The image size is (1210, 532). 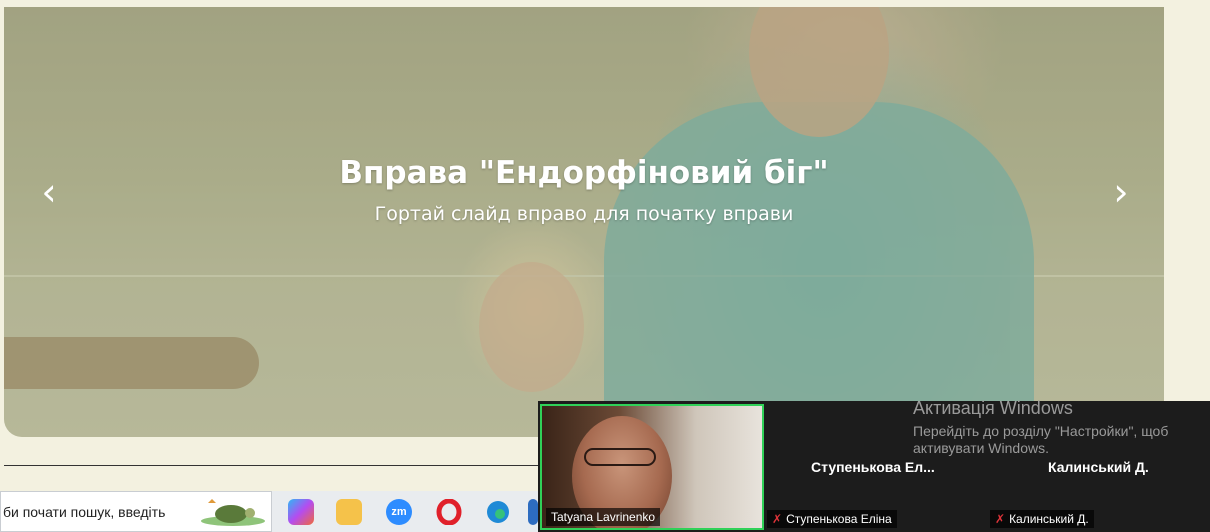 I want to click on participant-name-tag: ✗ Калинський Д., so click(x=1042, y=519).